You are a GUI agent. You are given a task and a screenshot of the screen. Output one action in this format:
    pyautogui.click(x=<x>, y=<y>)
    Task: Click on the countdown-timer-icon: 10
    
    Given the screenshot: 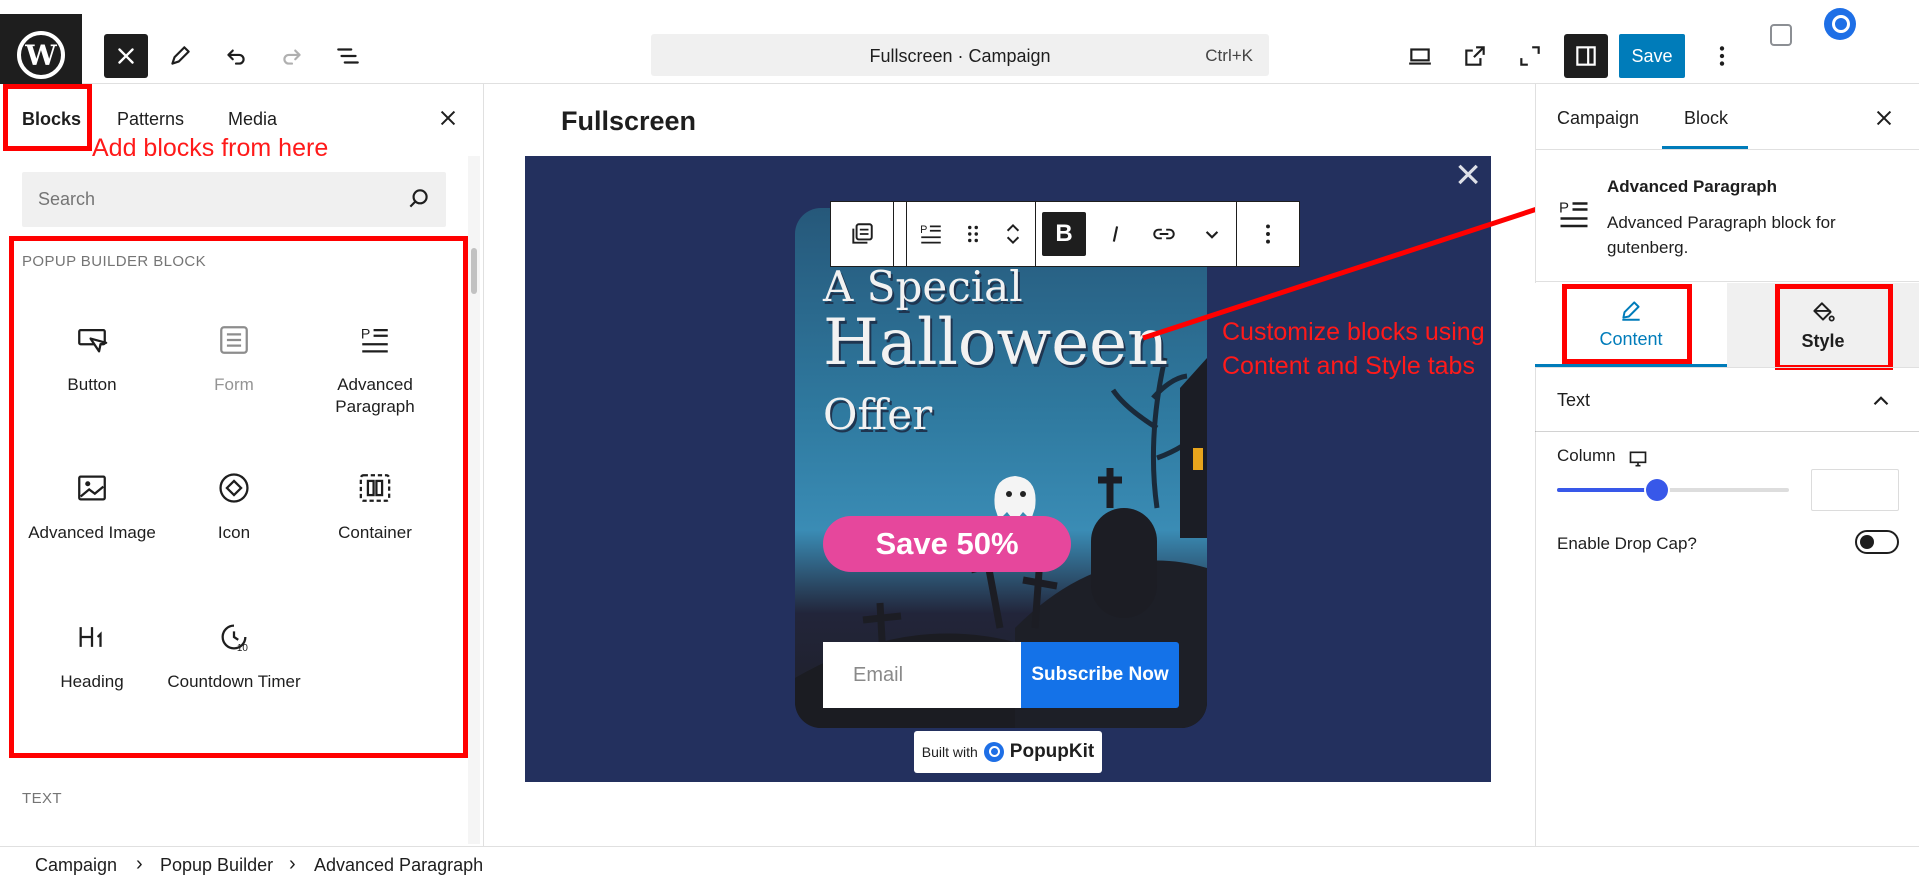 What is the action you would take?
    pyautogui.click(x=235, y=639)
    